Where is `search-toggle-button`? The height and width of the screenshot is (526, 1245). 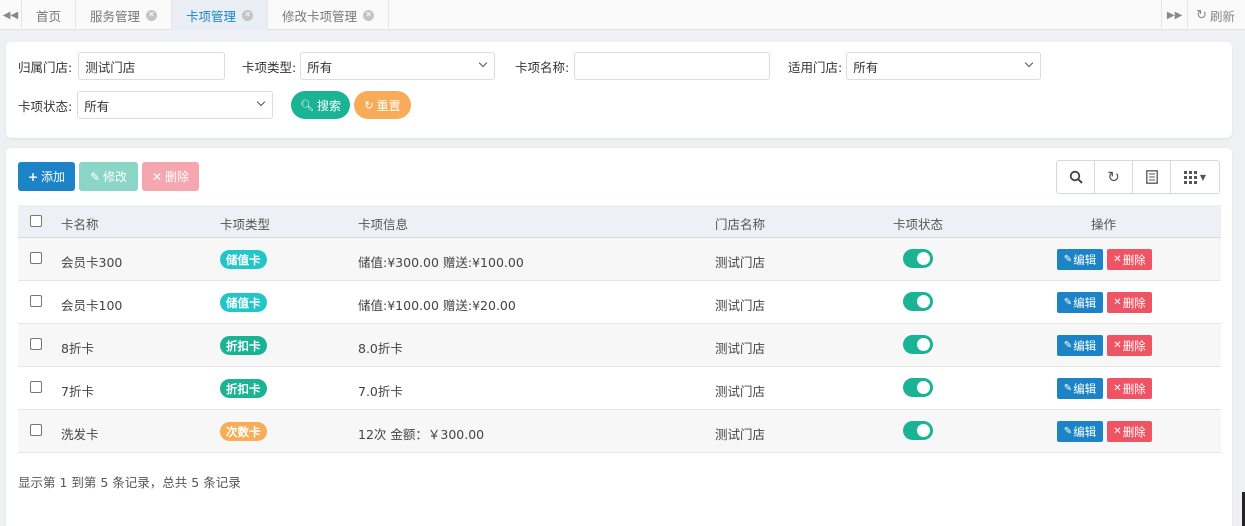 search-toggle-button is located at coordinates (1076, 177).